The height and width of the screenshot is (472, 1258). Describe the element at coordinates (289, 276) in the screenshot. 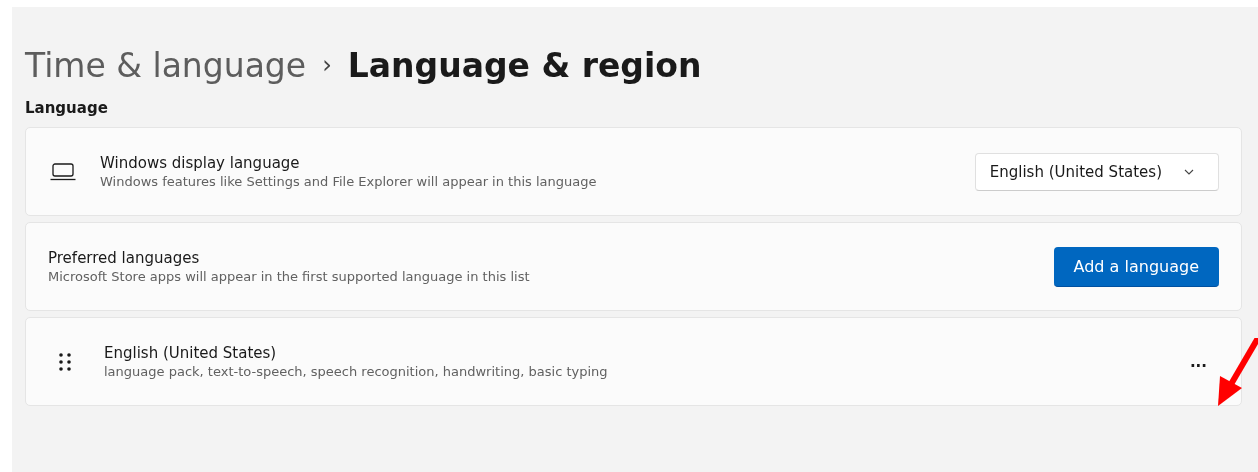

I see `setting-description: Microsoft Store apps will appear in the first supported language in this list` at that location.